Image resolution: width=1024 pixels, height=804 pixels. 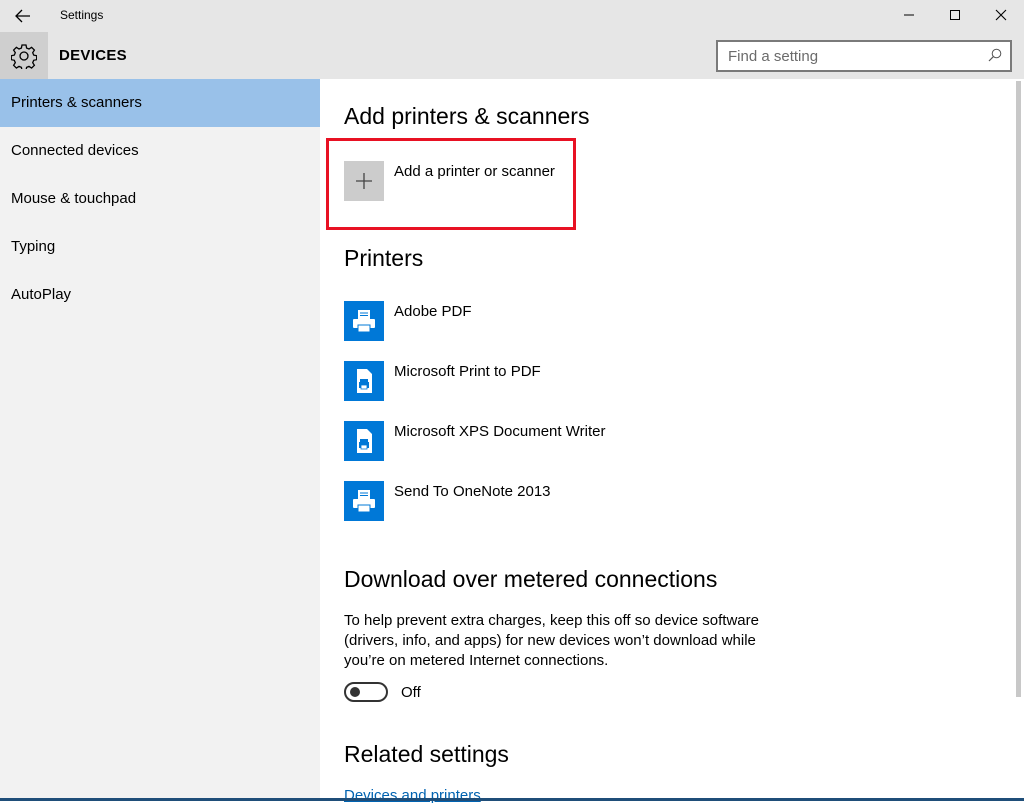 What do you see at coordinates (472, 491) in the screenshot?
I see `printer-label: Send To OneNote 2013` at bounding box center [472, 491].